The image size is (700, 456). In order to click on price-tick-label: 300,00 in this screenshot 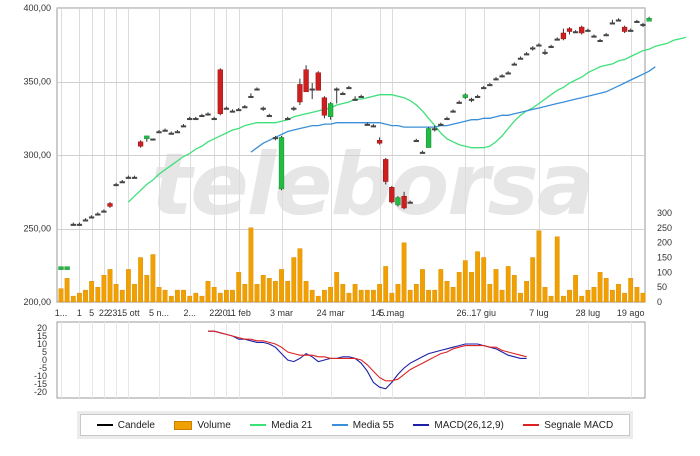, I will do `click(37, 155)`.